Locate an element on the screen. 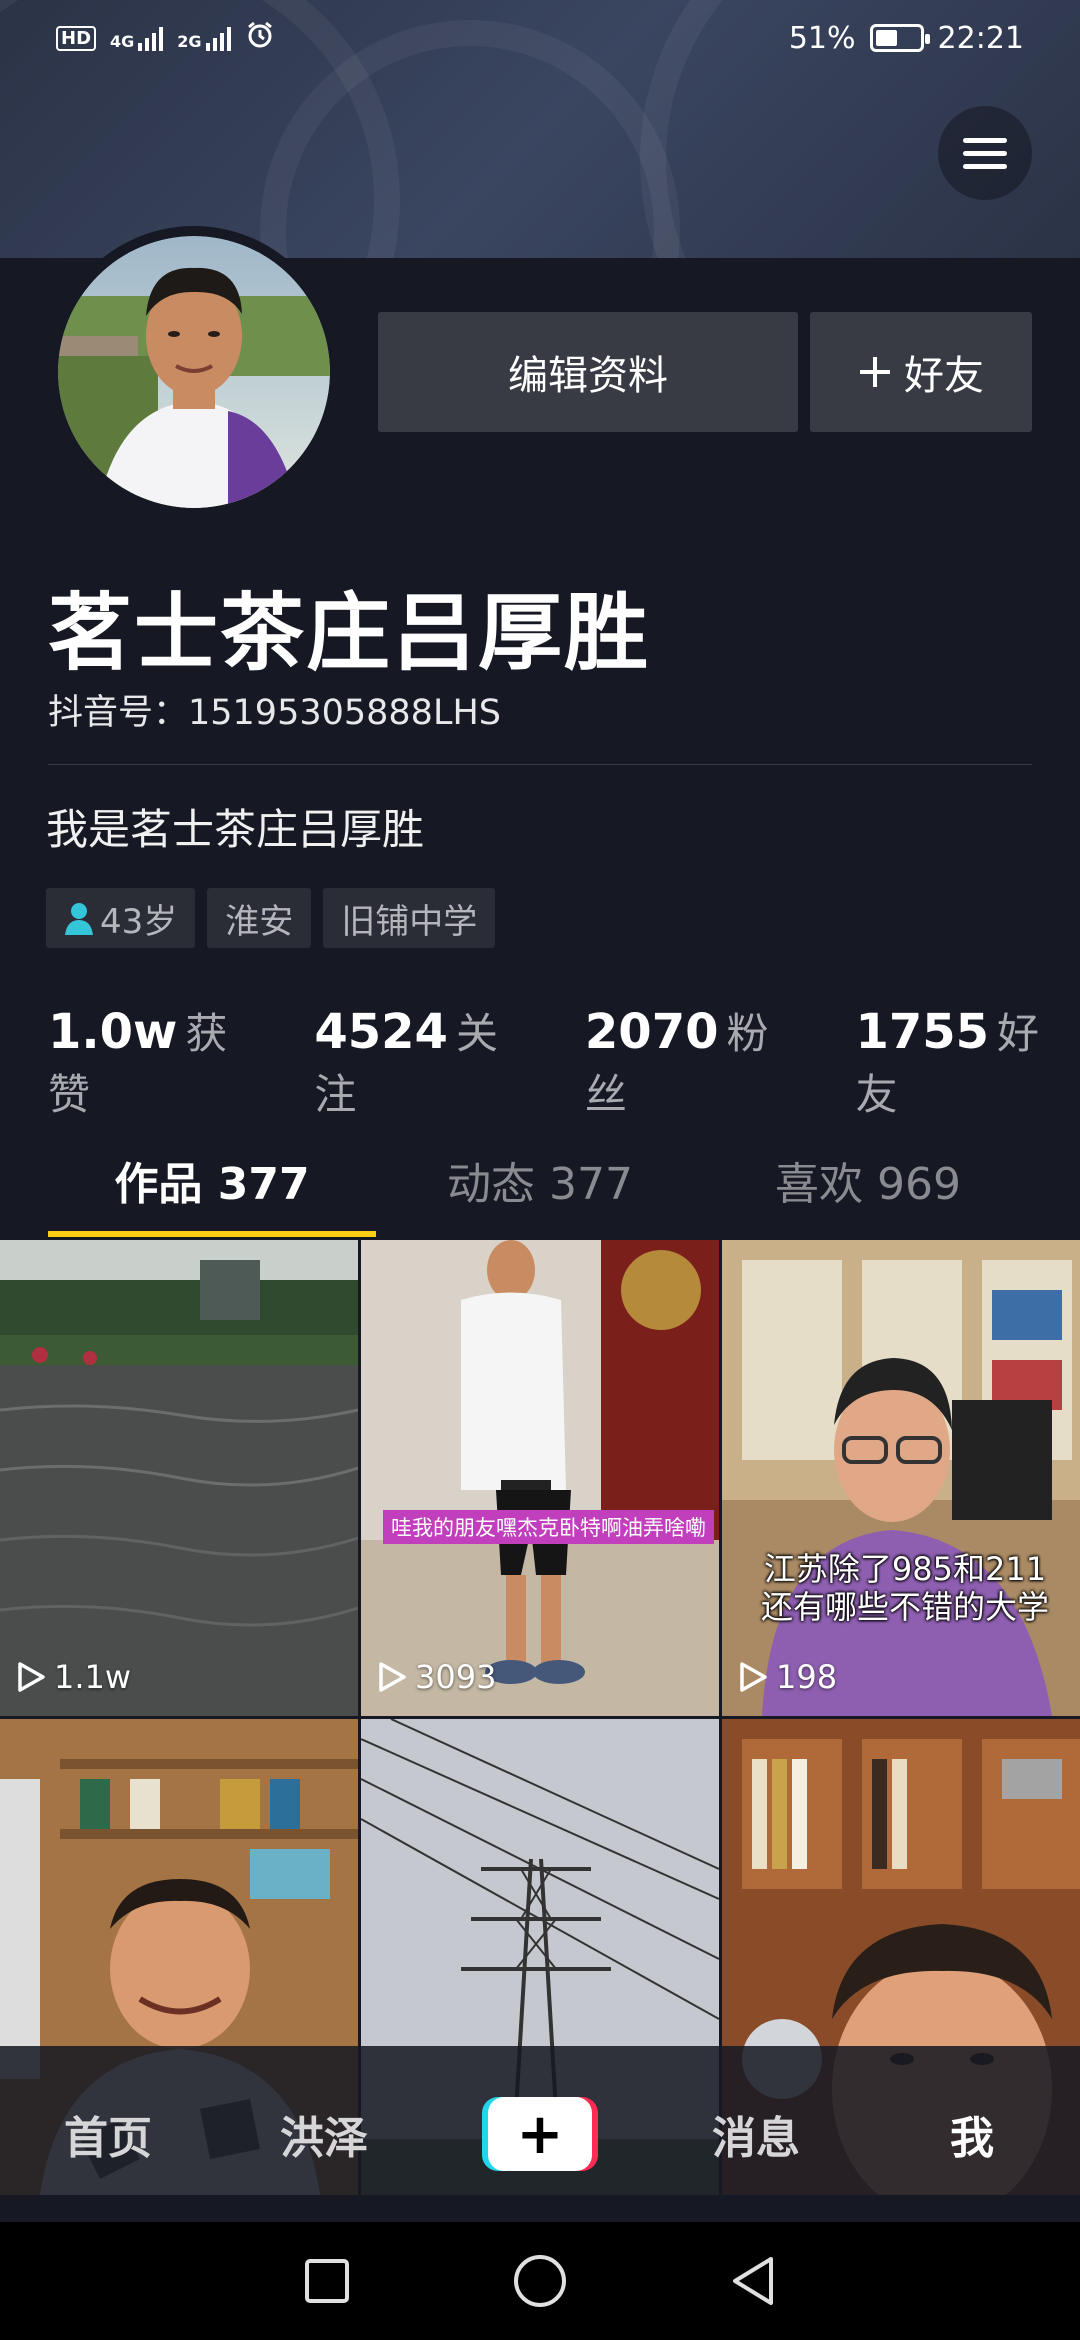 The image size is (1080, 2340). douyin-id: 抖音号：15195305888LHS is located at coordinates (274, 709).